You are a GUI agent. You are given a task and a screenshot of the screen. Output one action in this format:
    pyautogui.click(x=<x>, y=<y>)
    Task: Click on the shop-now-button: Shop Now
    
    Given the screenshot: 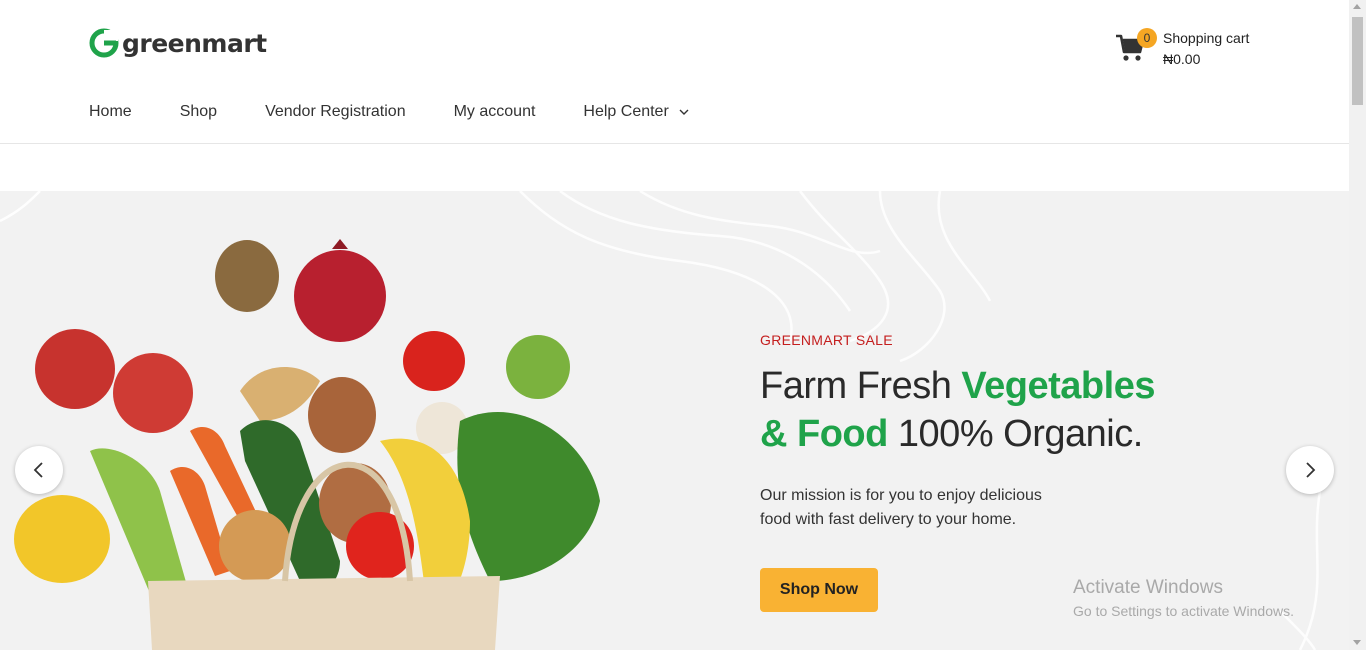 What is the action you would take?
    pyautogui.click(x=819, y=590)
    